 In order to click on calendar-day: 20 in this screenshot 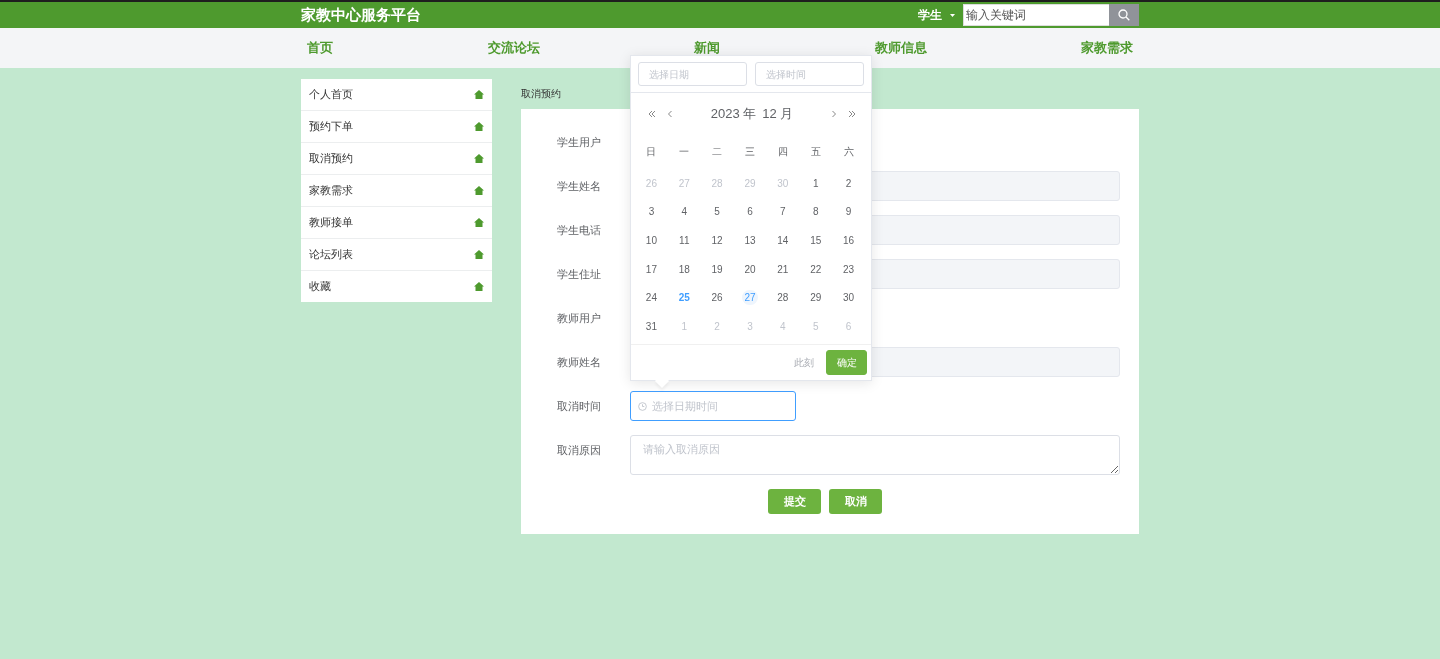, I will do `click(750, 269)`.